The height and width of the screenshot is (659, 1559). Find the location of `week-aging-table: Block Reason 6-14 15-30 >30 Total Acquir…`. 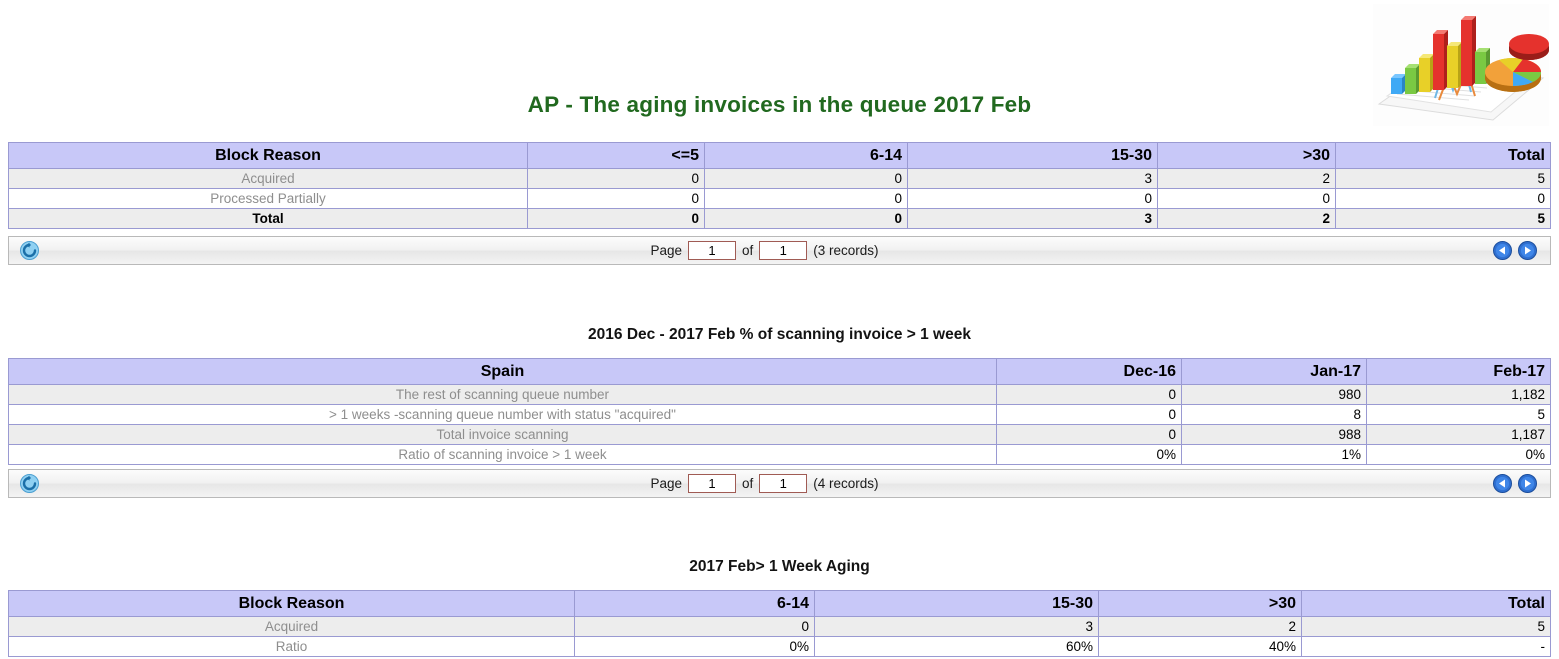

week-aging-table: Block Reason 6-14 15-30 >30 Total Acquir… is located at coordinates (779, 623).